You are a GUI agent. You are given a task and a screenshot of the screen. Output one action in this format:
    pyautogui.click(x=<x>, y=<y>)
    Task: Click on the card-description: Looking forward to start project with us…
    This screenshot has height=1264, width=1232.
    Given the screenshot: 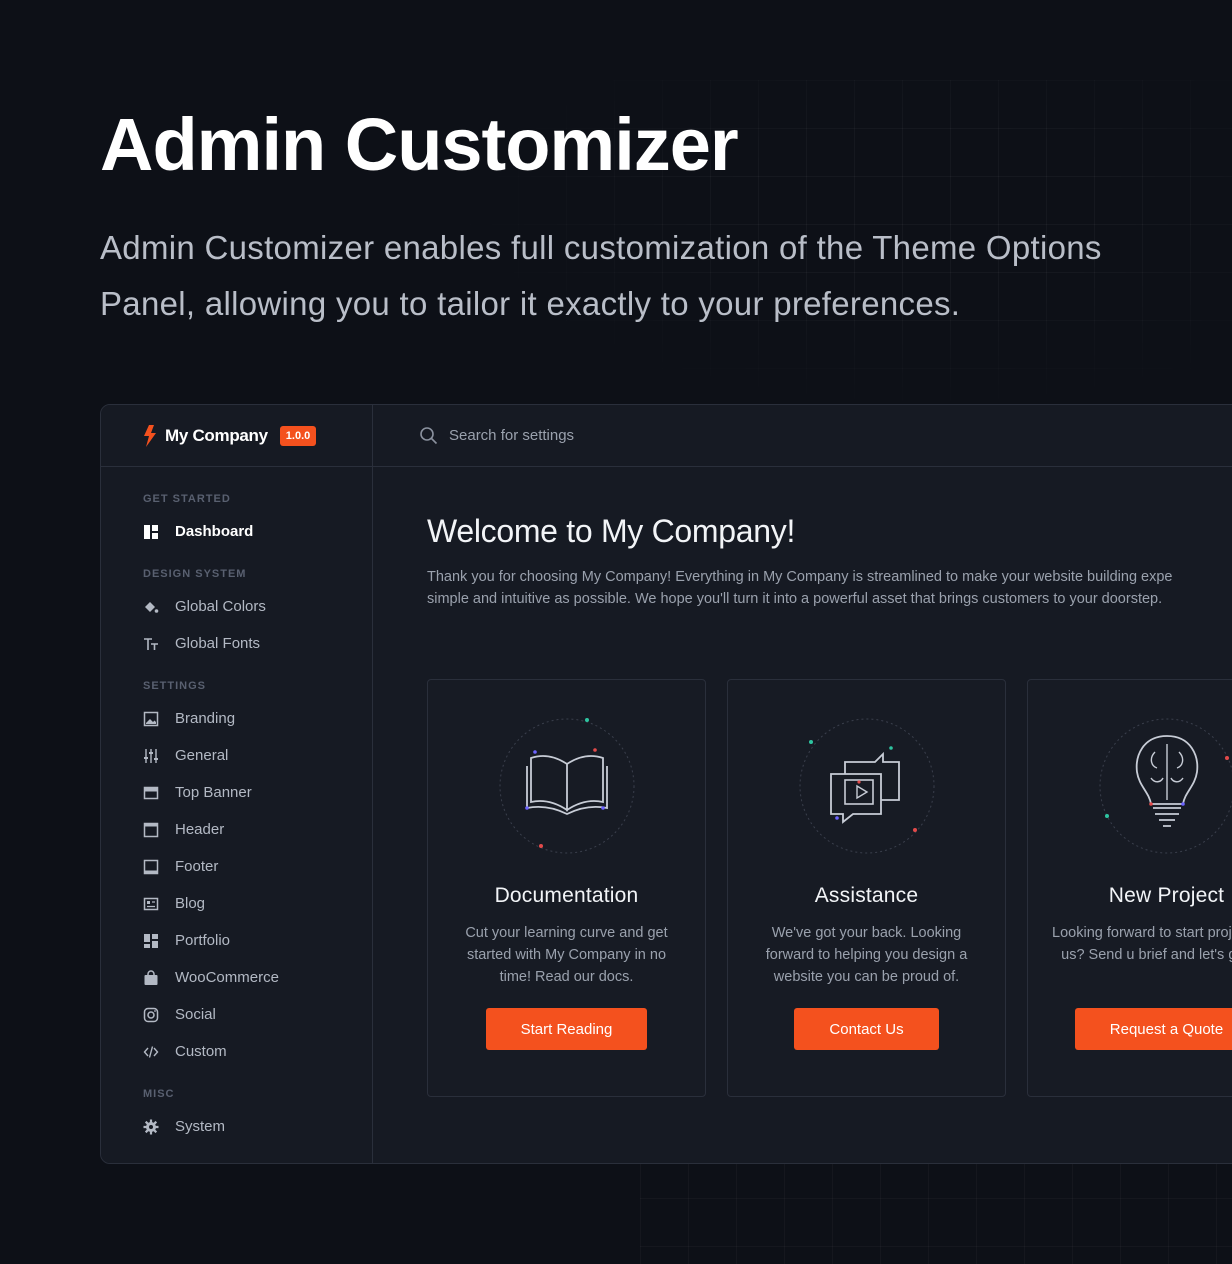 What is the action you would take?
    pyautogui.click(x=1142, y=944)
    